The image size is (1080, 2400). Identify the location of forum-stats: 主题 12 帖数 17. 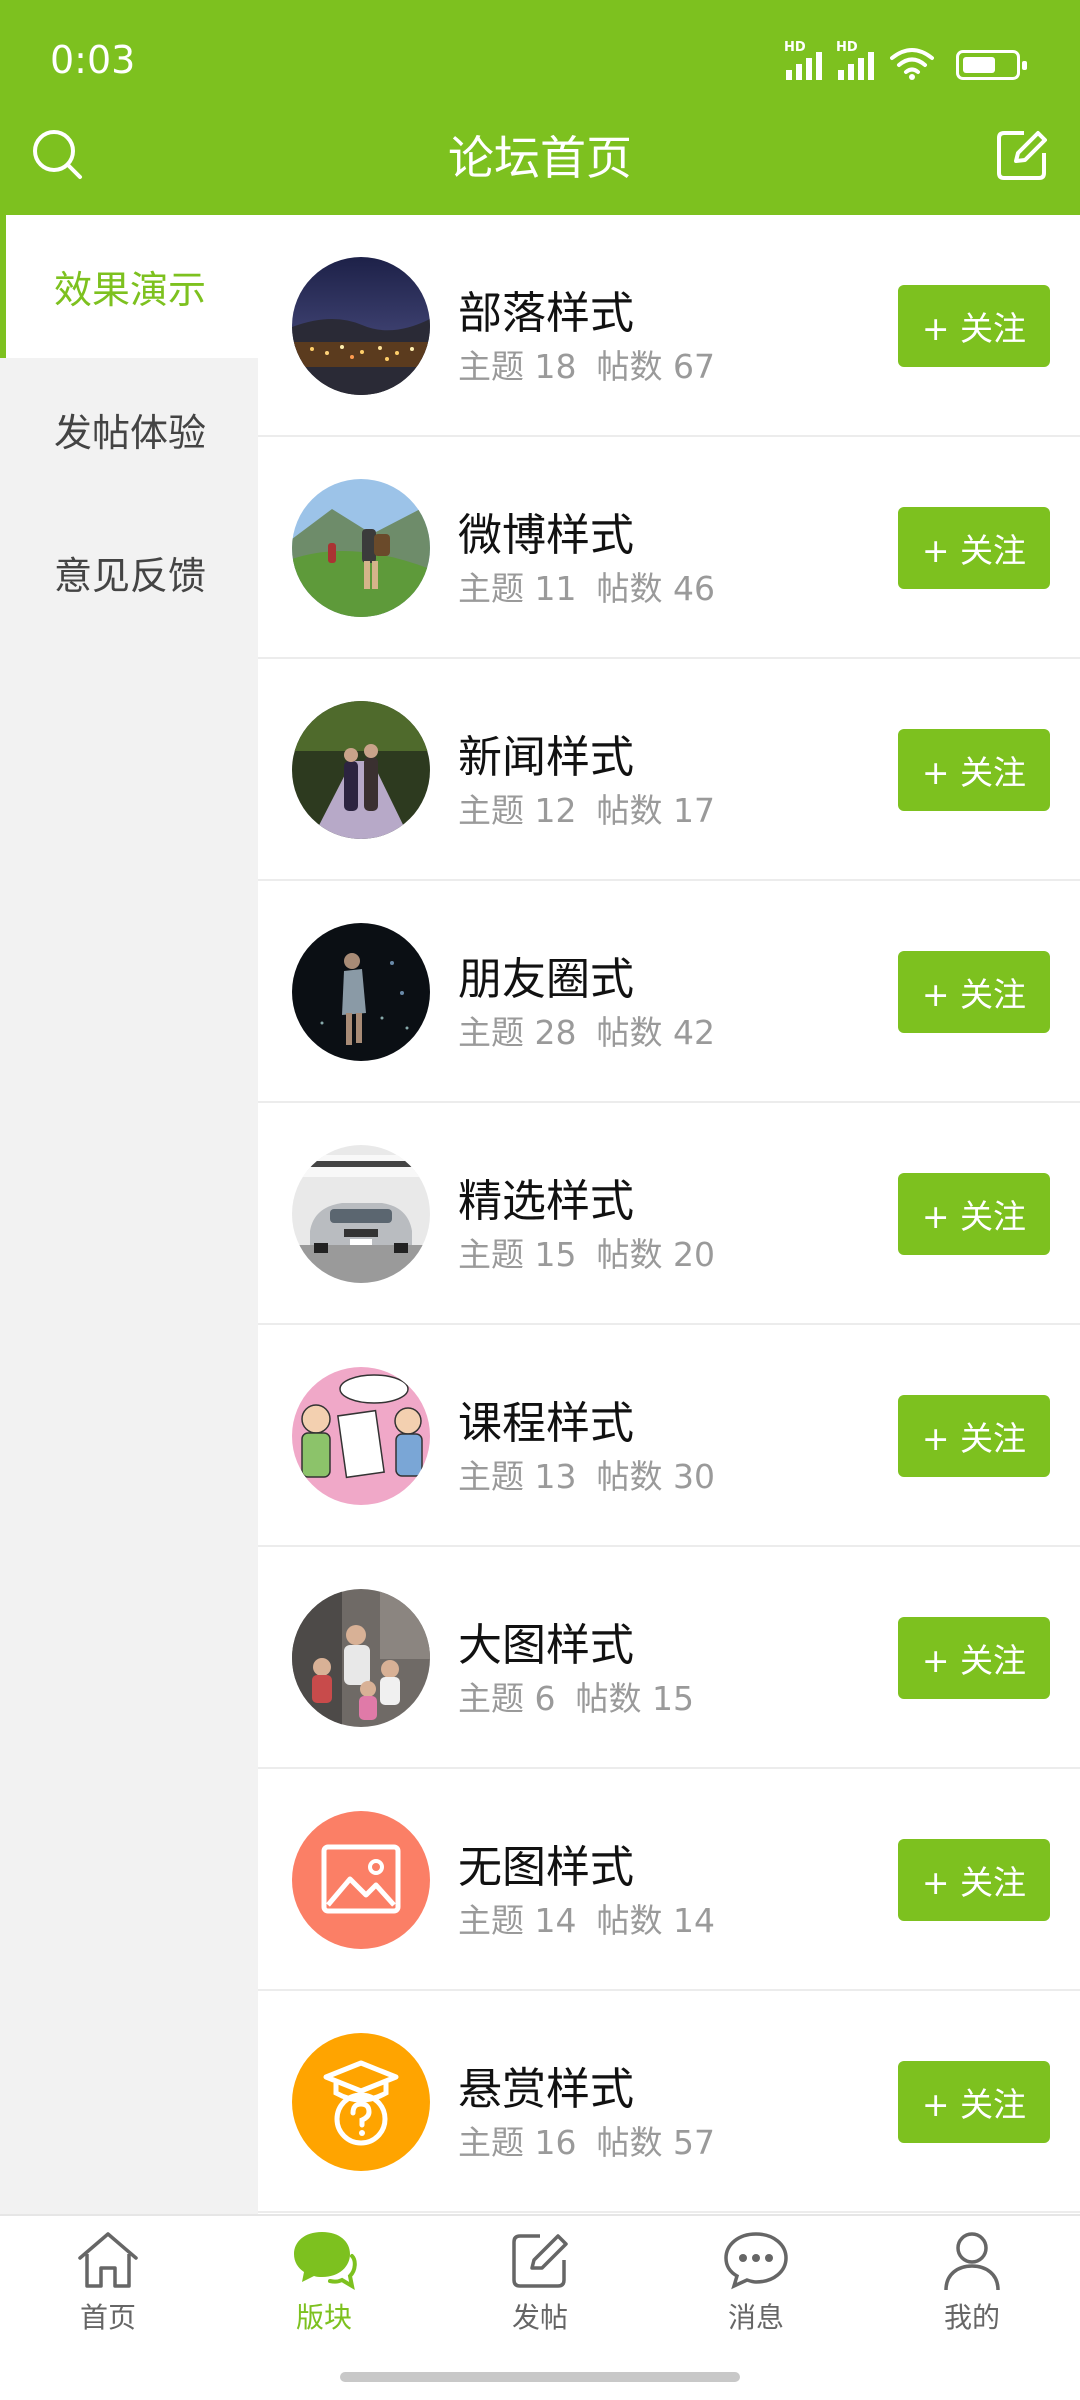
(586, 810).